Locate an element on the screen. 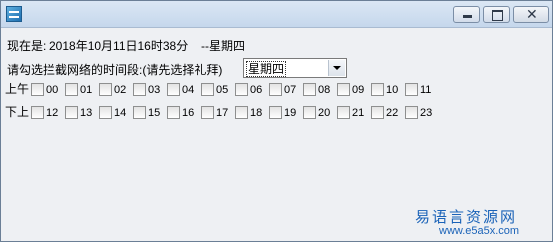  chevron-down-icon is located at coordinates (336, 68).